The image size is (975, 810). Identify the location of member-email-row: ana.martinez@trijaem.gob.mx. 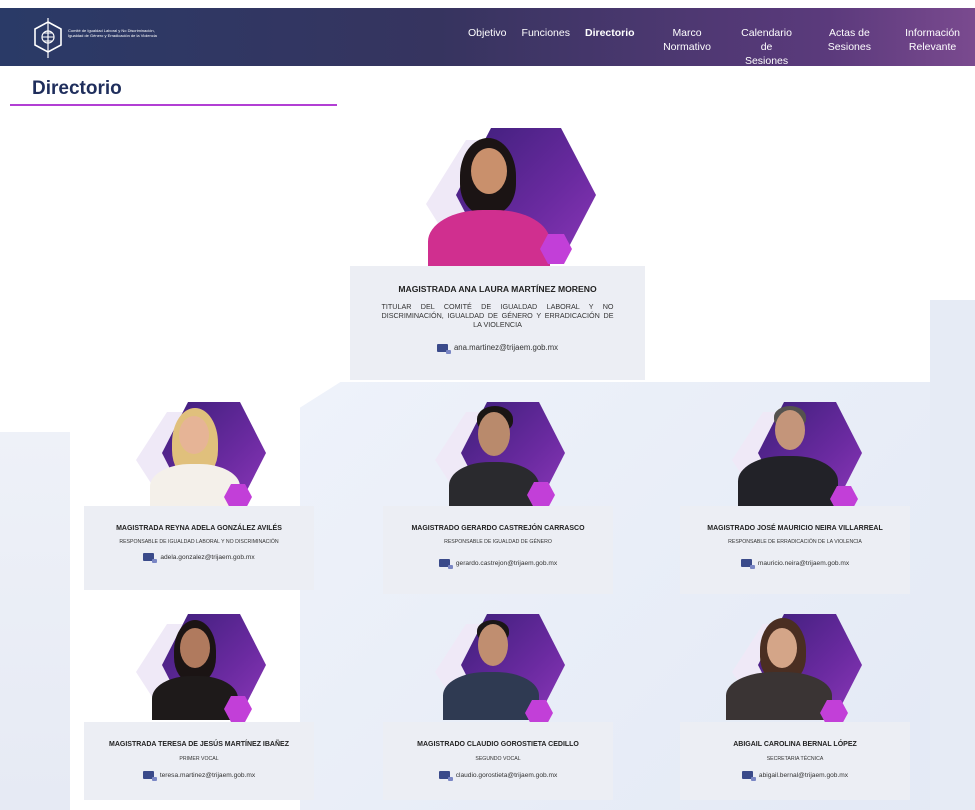
(497, 348).